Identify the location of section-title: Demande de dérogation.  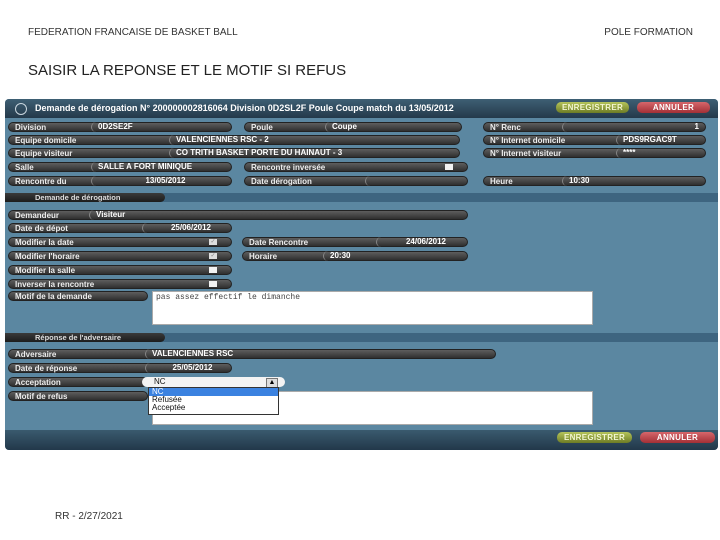
(85, 197).